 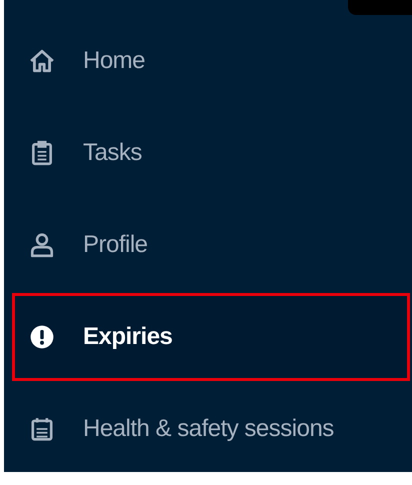 What do you see at coordinates (42, 429) in the screenshot?
I see `calendar-icon` at bounding box center [42, 429].